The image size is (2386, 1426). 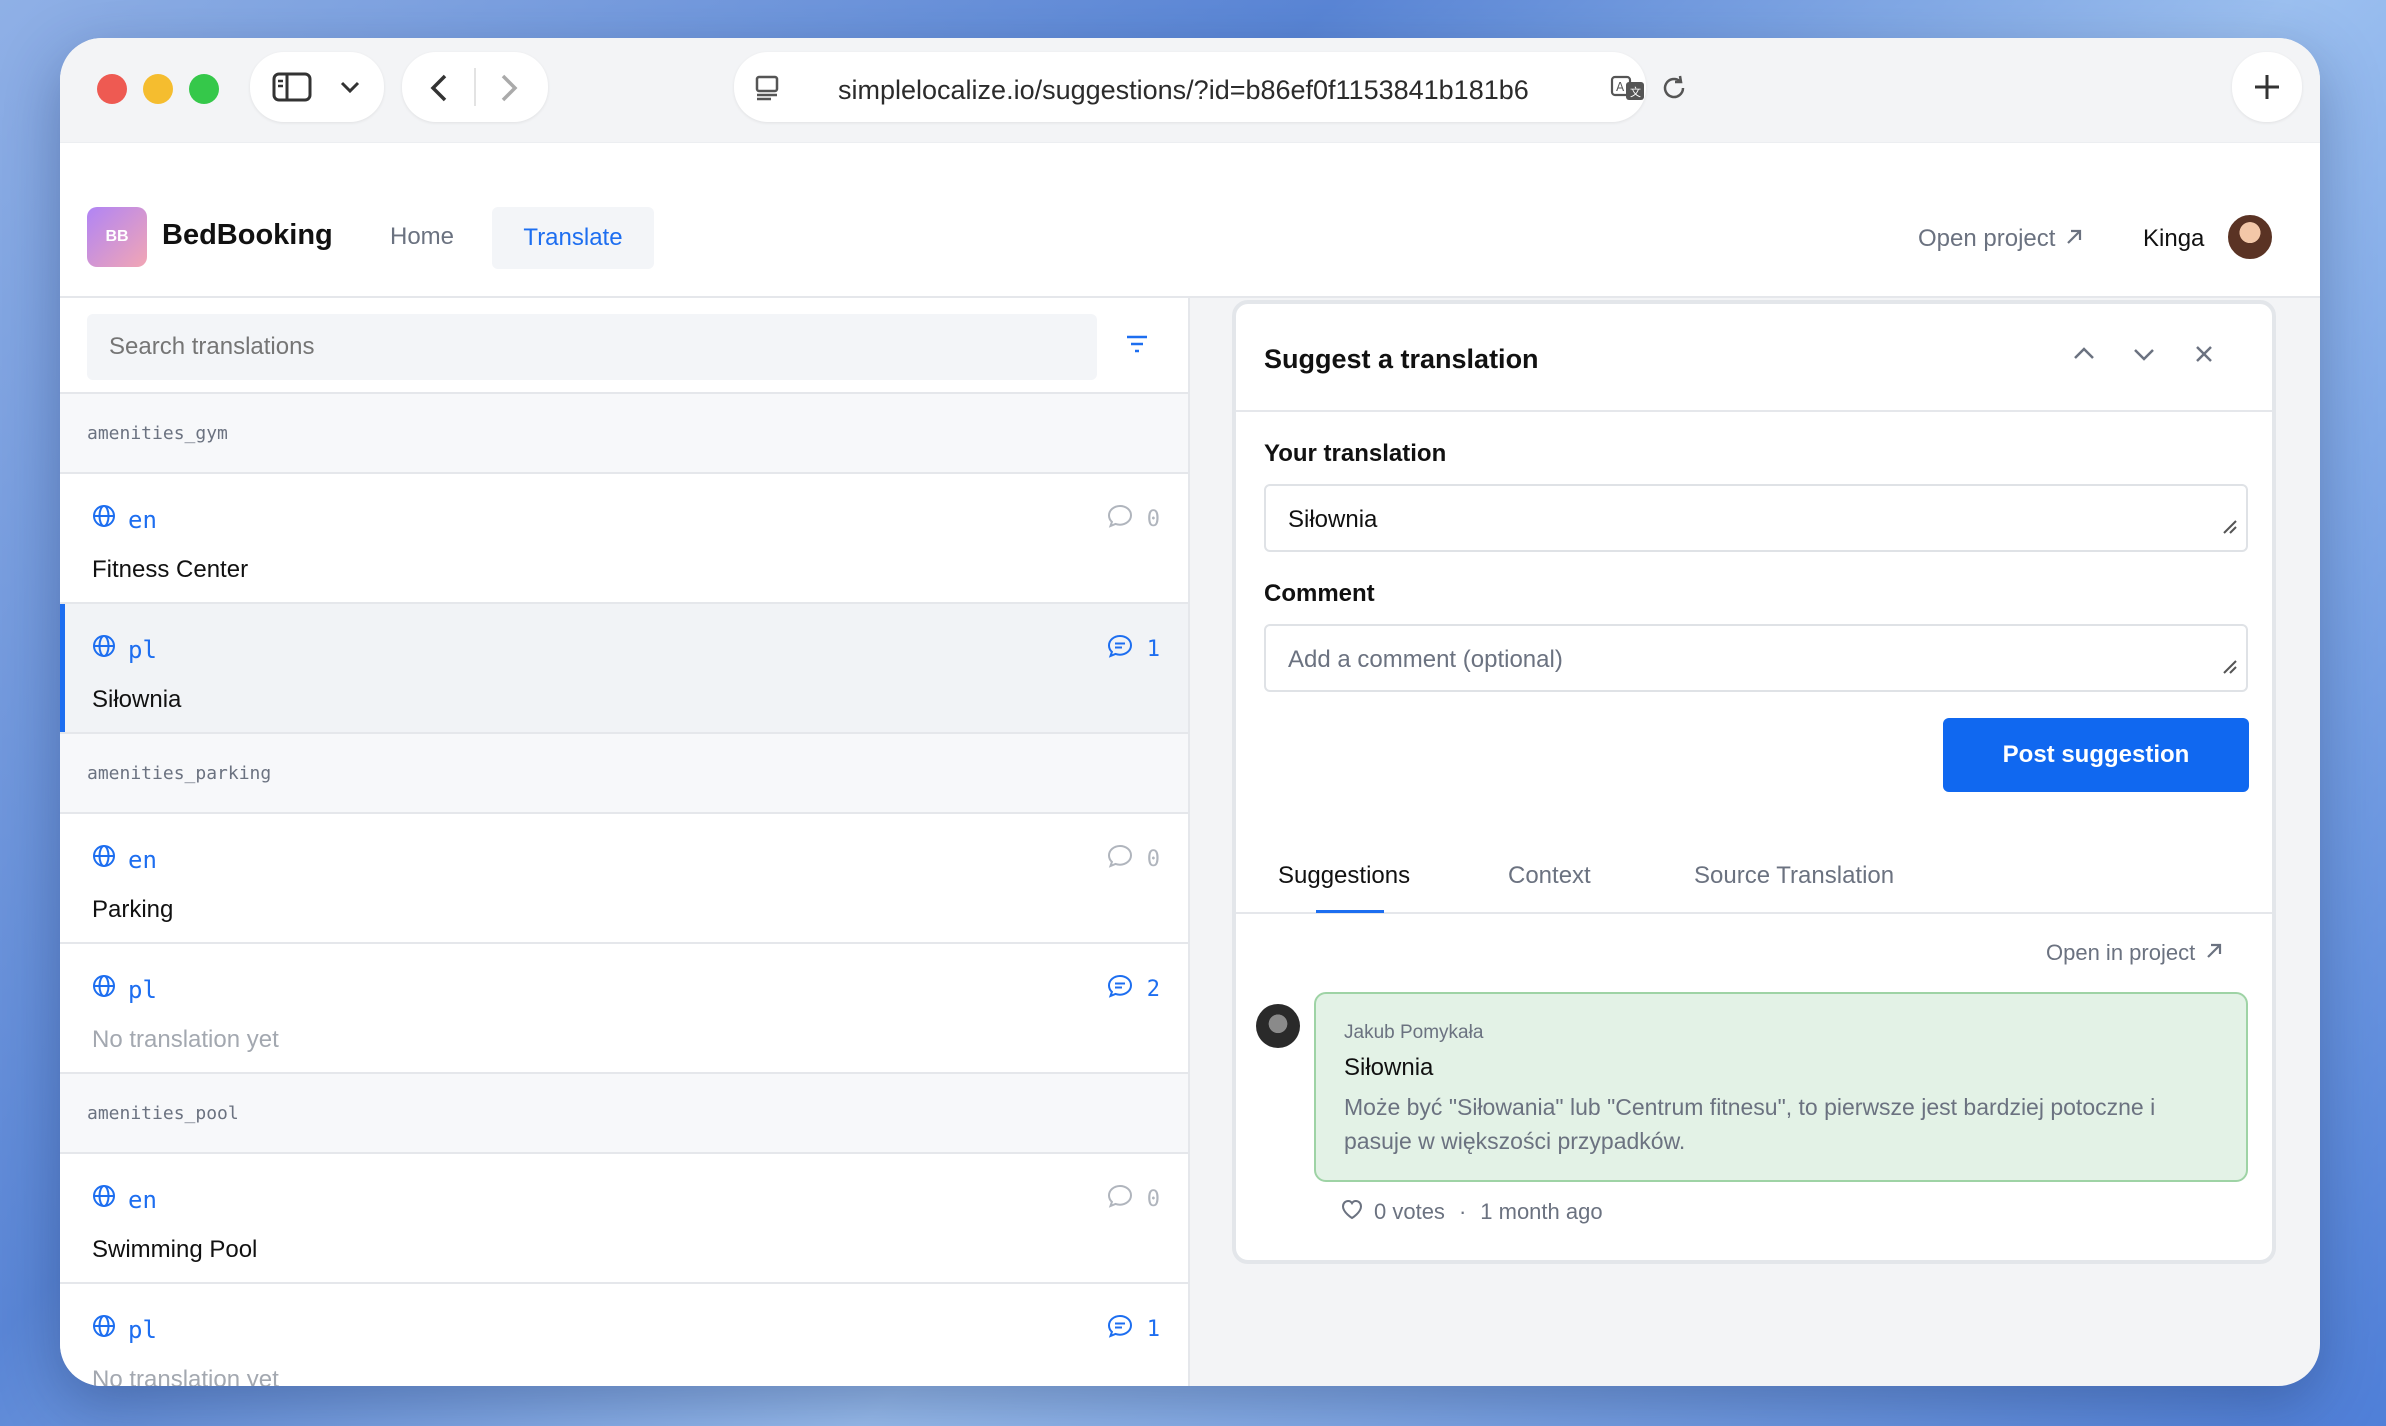 I want to click on filter-icon, so click(x=1137, y=346).